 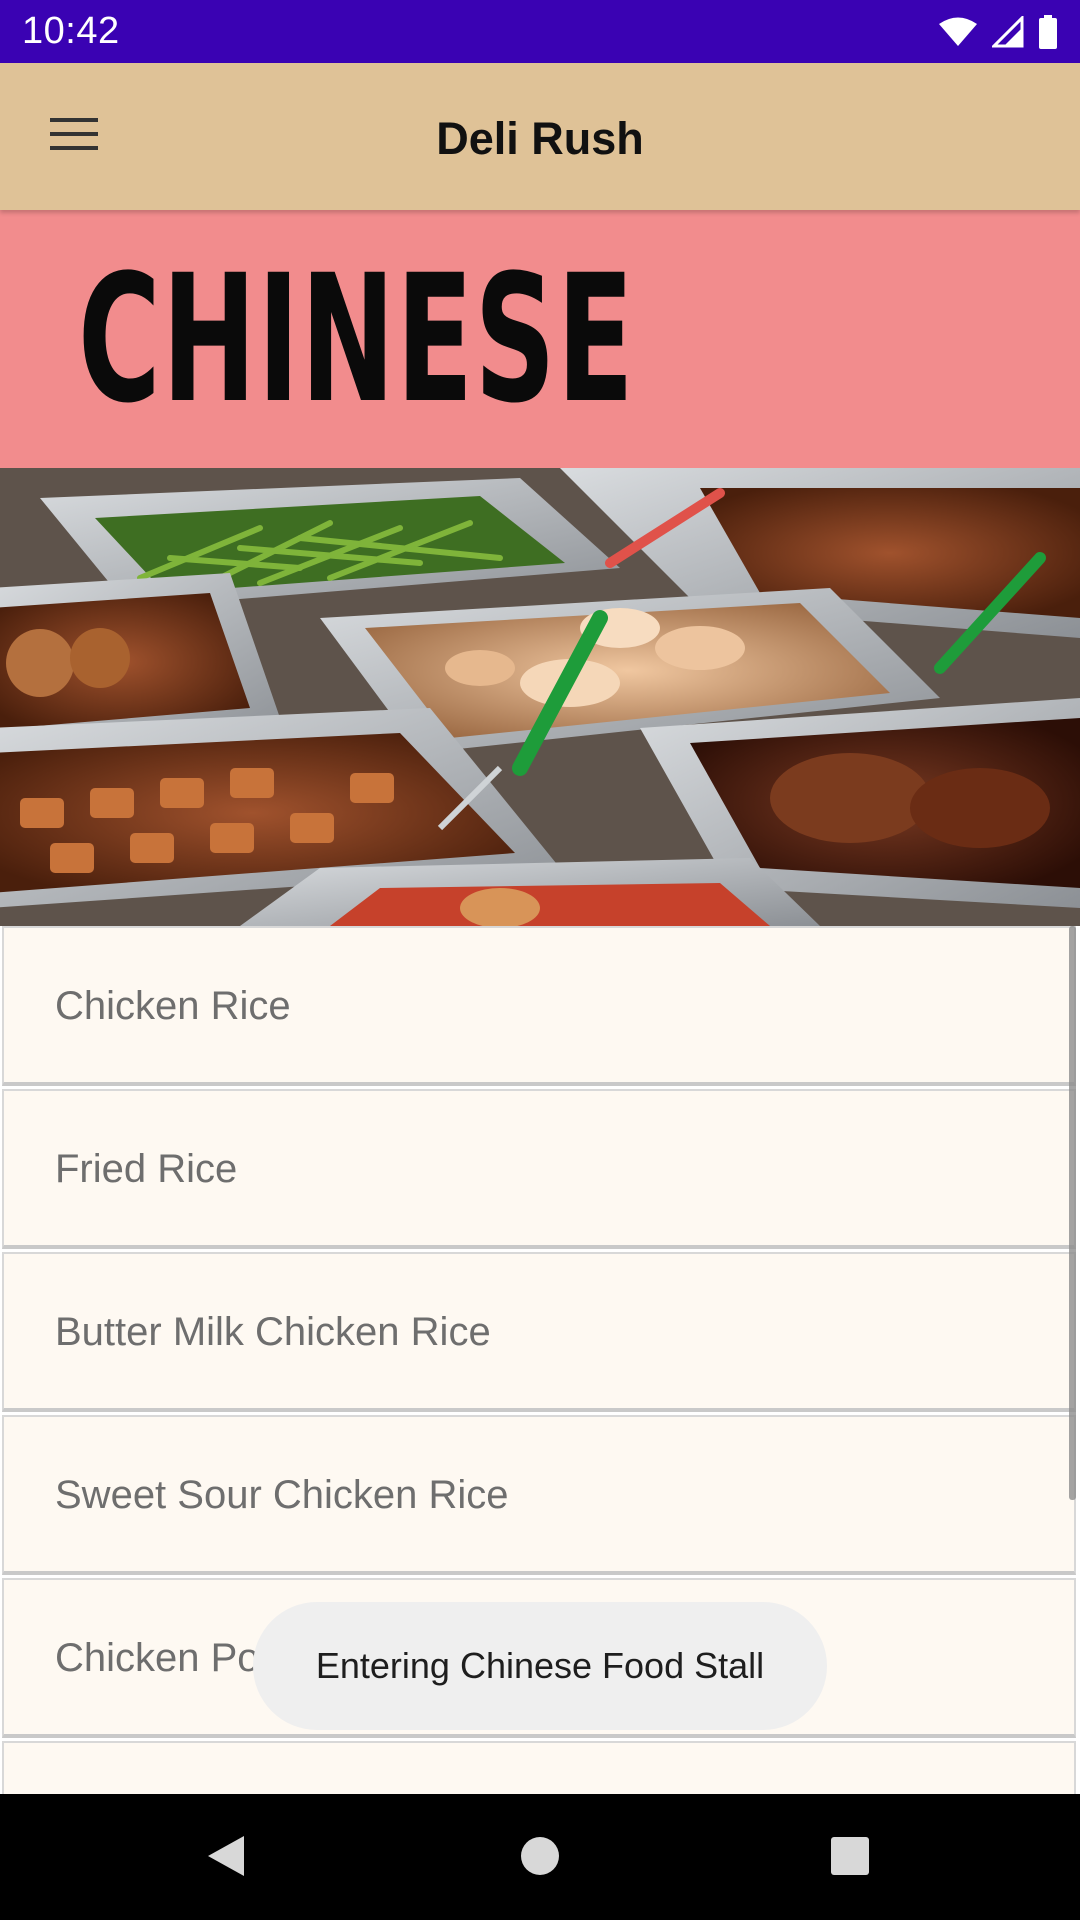 I want to click on back-triangle-icon, so click(x=226, y=1858).